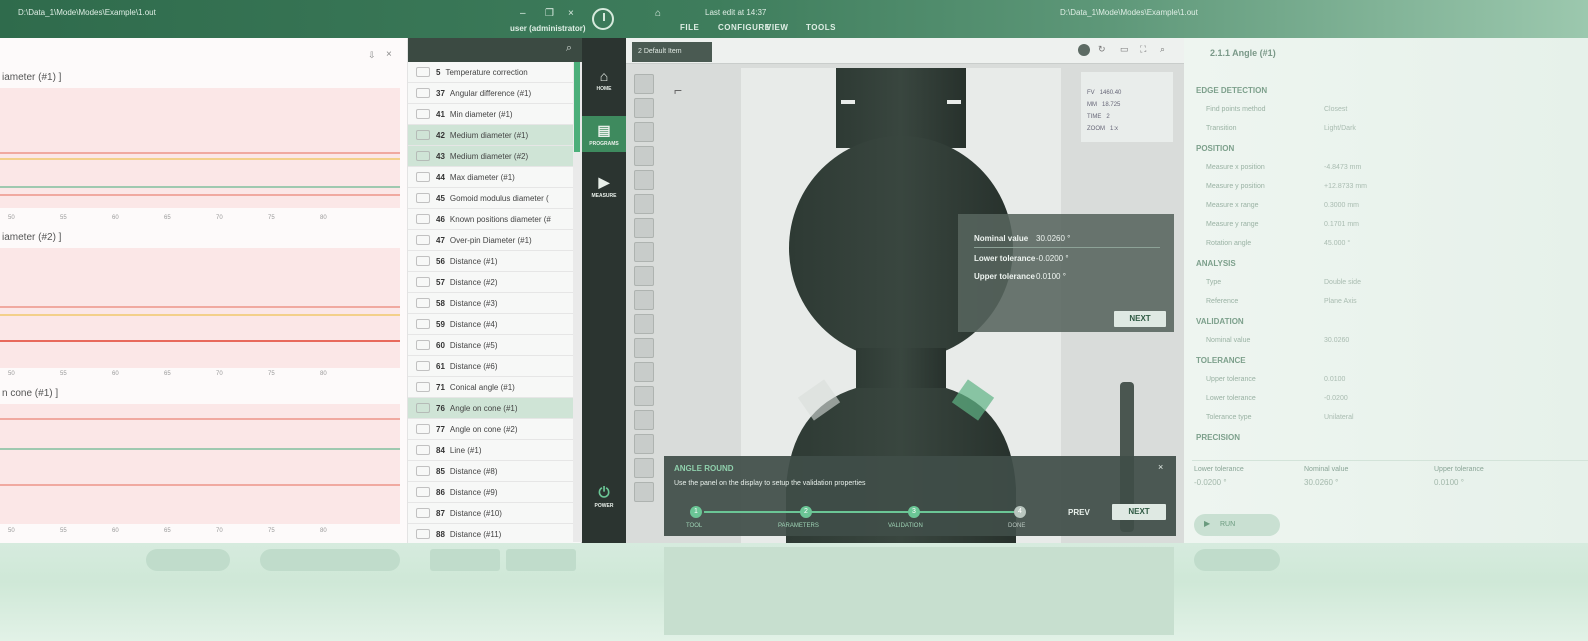  I want to click on tool-select-icon, so click(644, 84).